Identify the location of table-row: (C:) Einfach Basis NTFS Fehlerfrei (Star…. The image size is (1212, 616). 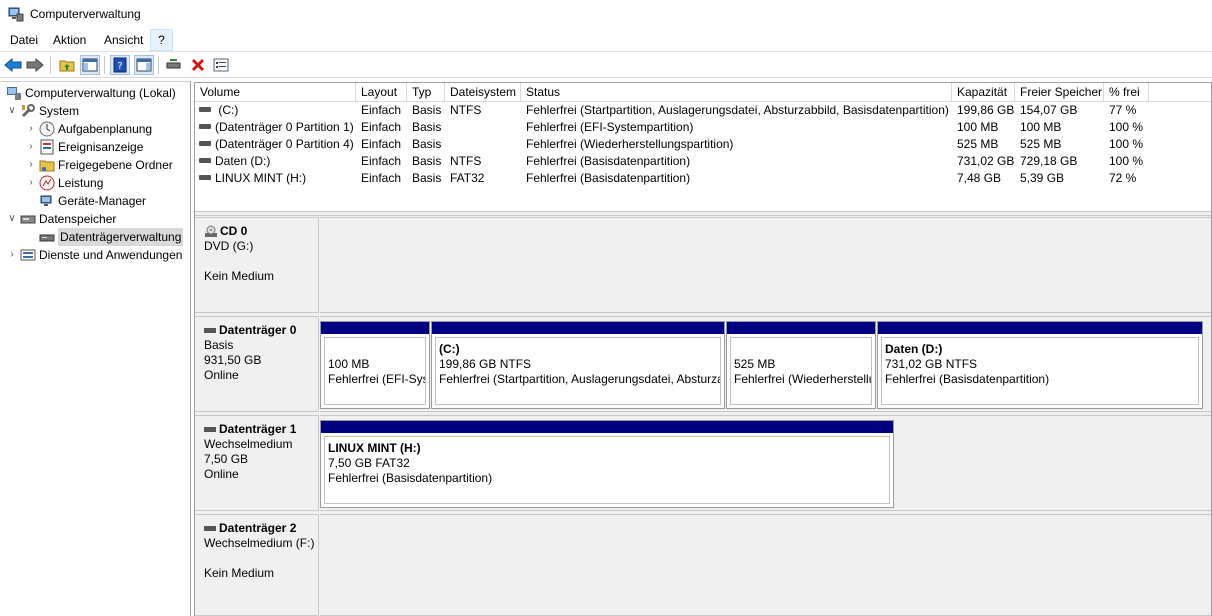
(703, 110).